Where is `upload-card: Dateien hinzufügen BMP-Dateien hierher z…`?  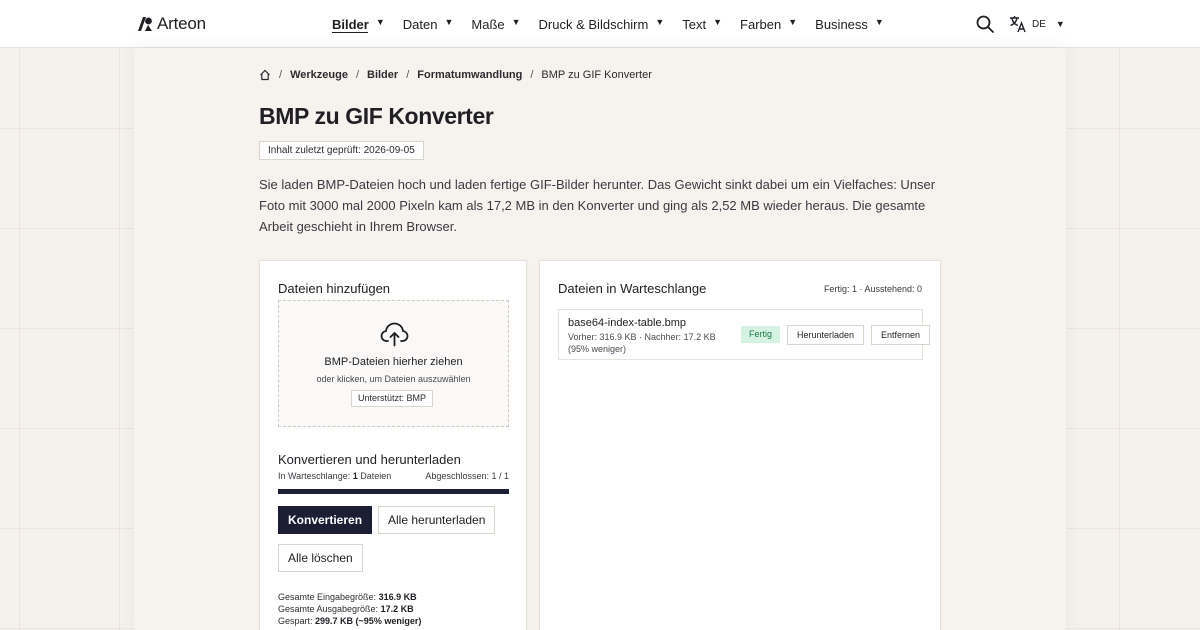 upload-card: Dateien hinzufügen BMP-Dateien hierher z… is located at coordinates (393, 445).